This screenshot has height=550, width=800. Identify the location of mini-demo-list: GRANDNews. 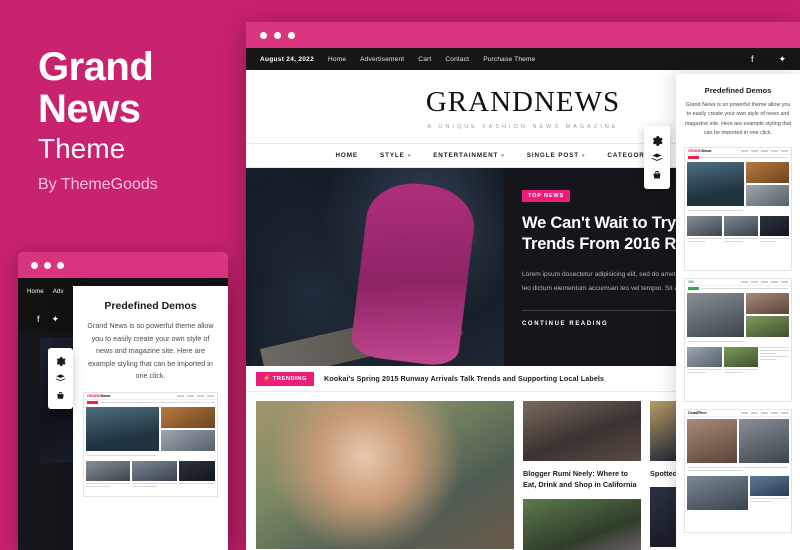
(150, 444).